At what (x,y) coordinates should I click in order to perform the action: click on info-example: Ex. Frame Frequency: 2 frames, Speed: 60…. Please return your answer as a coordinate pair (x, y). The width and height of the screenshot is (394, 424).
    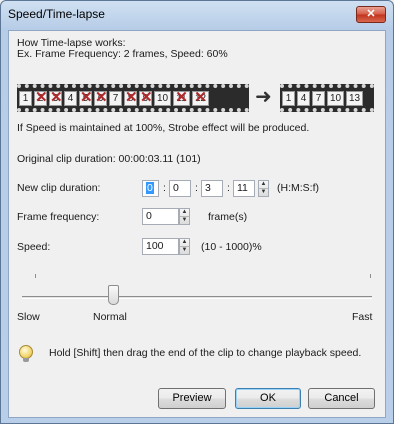
    Looking at the image, I should click on (122, 54).